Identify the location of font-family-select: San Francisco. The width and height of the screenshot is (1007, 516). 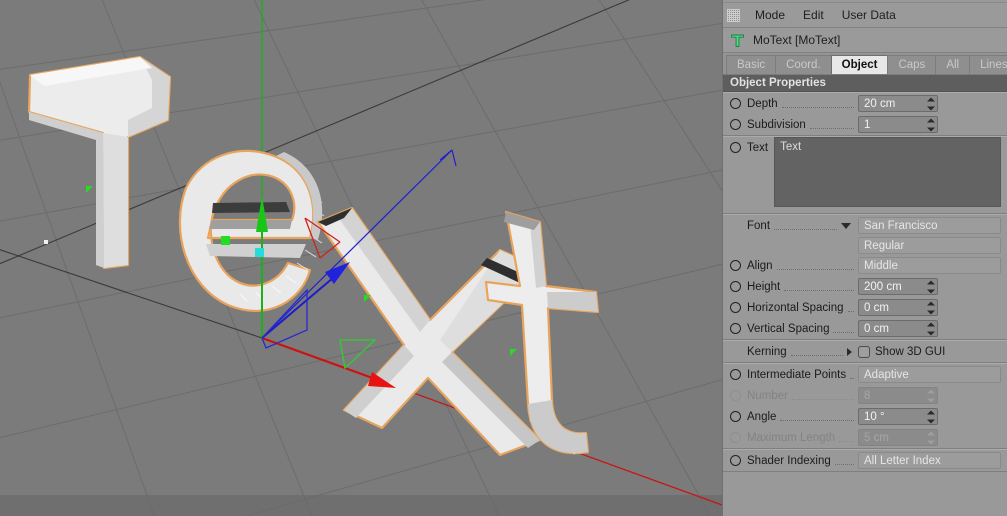
(929, 225).